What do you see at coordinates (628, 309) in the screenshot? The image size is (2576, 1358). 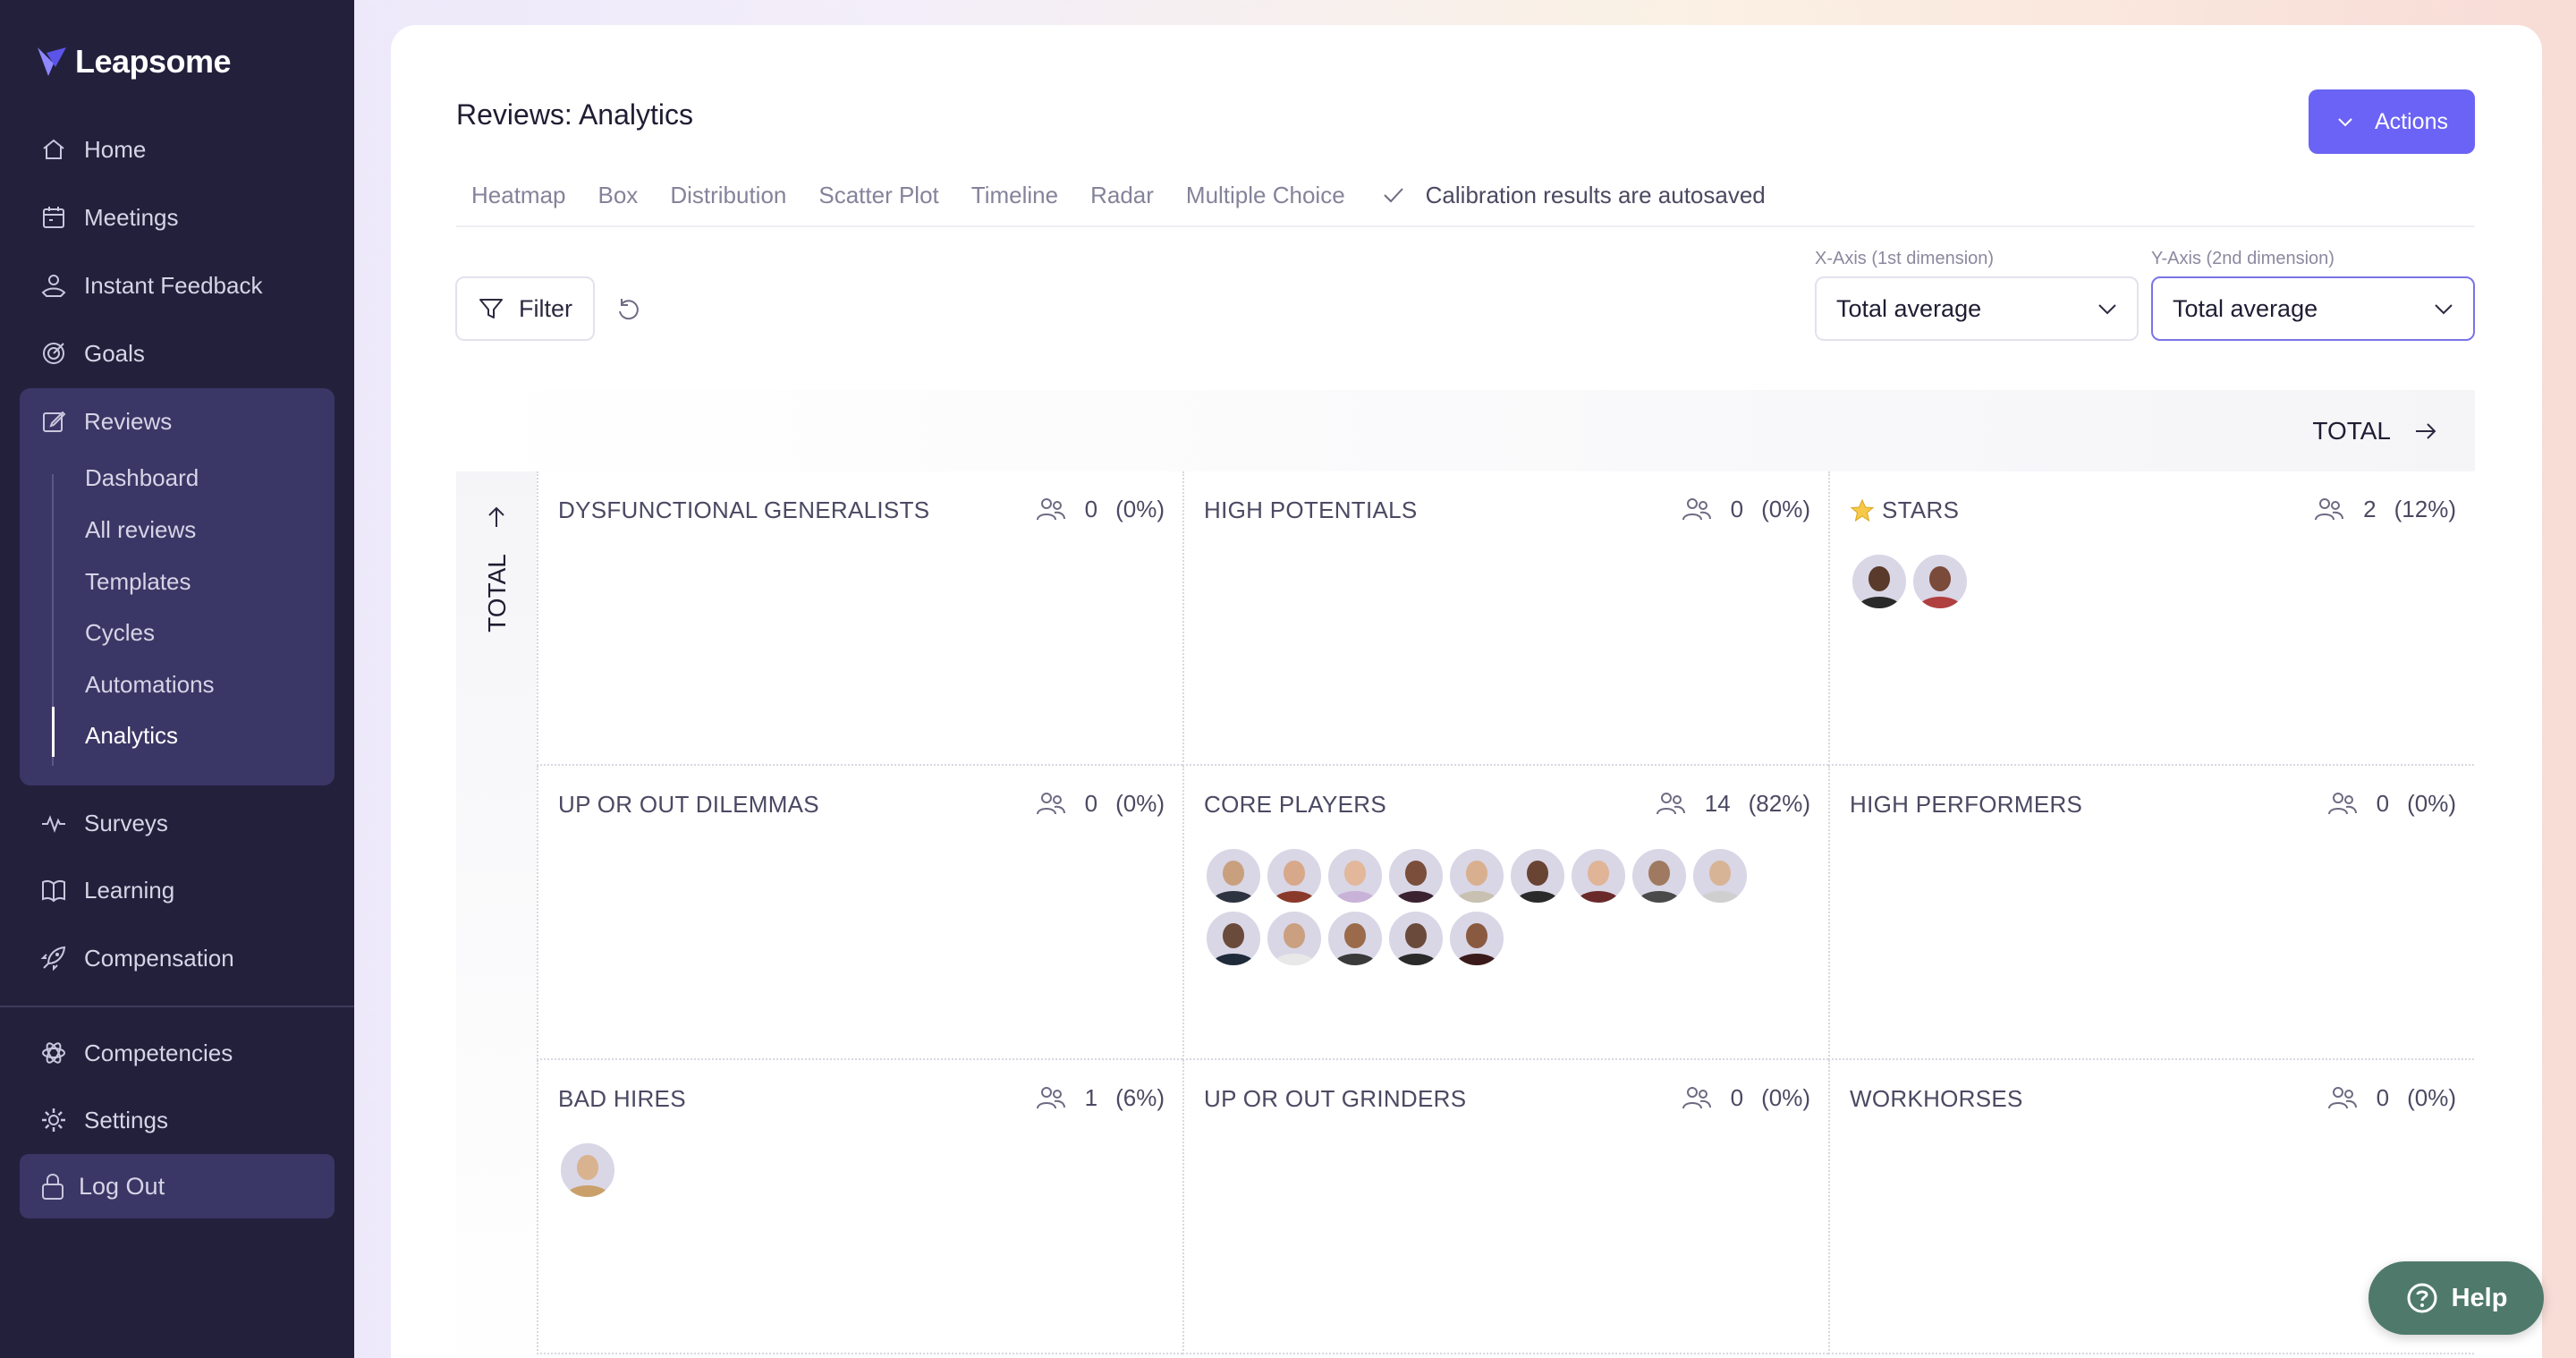 I see `reset-icon` at bounding box center [628, 309].